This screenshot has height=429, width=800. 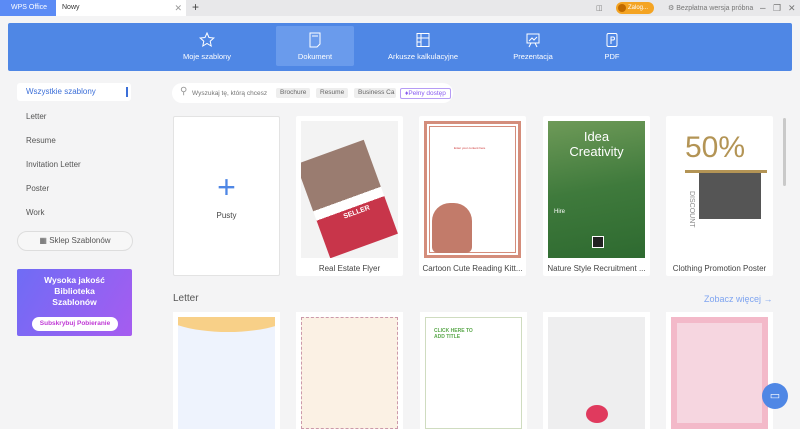 What do you see at coordinates (768, 299) in the screenshot?
I see `arrow-right-icon: →` at bounding box center [768, 299].